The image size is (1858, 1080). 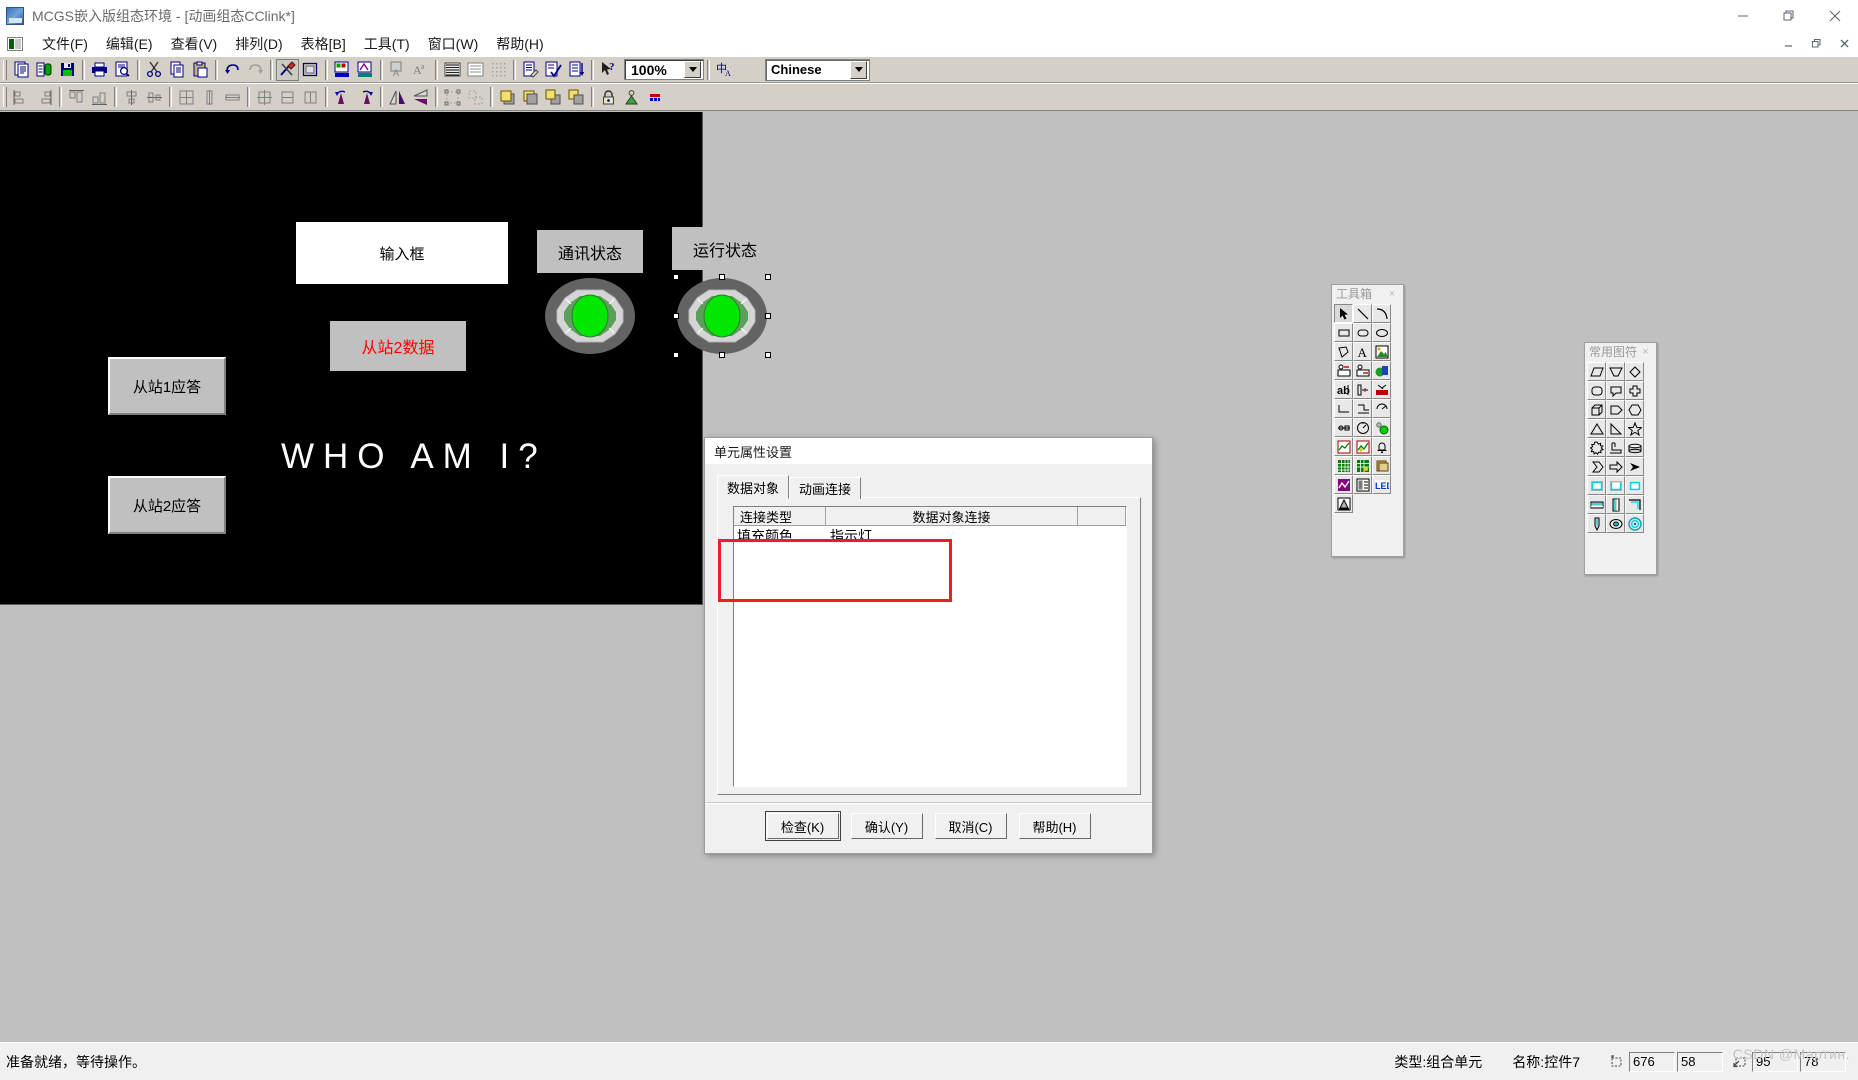 What do you see at coordinates (1743, 15) in the screenshot?
I see `minimize-button` at bounding box center [1743, 15].